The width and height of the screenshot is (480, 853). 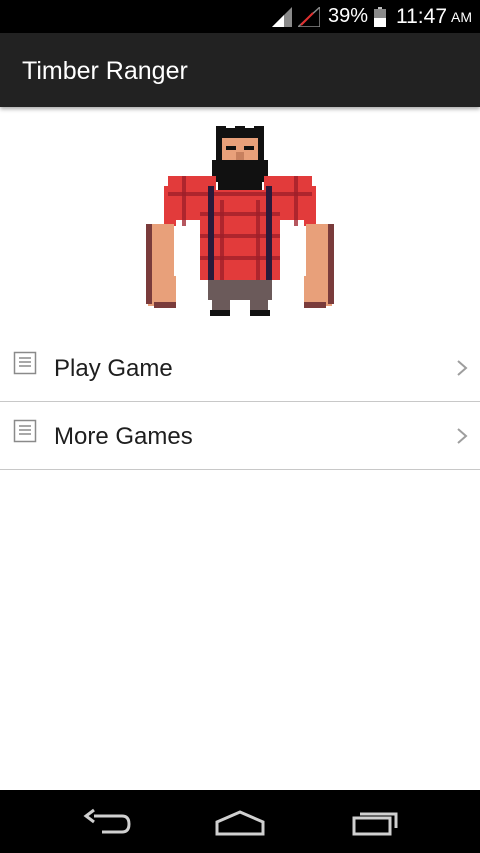 I want to click on status-bar: 39% 11:47 AM, so click(x=240, y=16).